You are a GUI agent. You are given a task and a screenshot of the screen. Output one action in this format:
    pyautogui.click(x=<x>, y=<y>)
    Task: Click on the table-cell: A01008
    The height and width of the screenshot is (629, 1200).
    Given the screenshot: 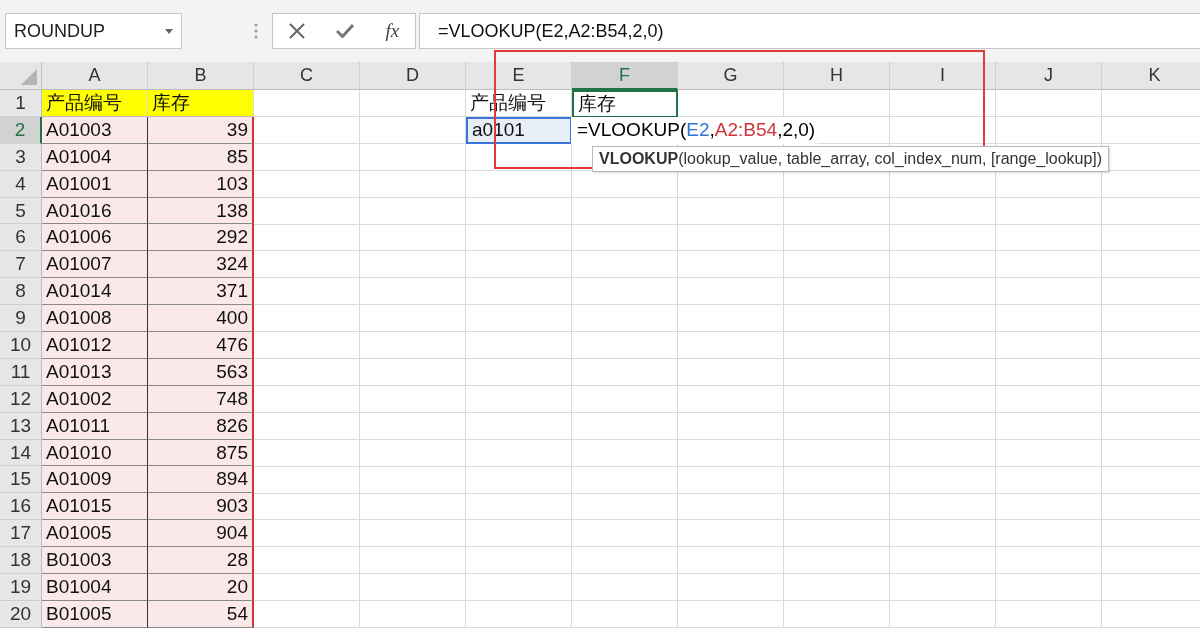 What is the action you would take?
    pyautogui.click(x=95, y=318)
    